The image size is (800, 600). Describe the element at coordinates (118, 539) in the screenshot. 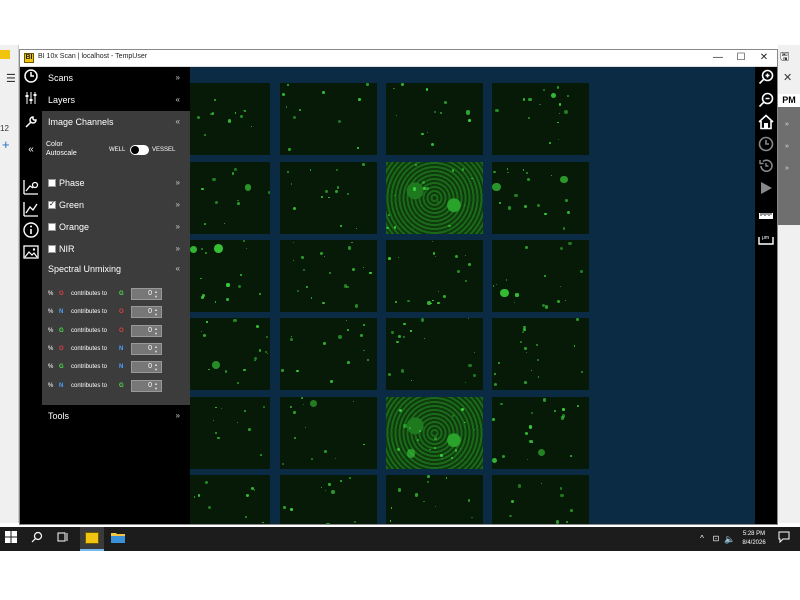

I see `file-explorer-icon` at that location.